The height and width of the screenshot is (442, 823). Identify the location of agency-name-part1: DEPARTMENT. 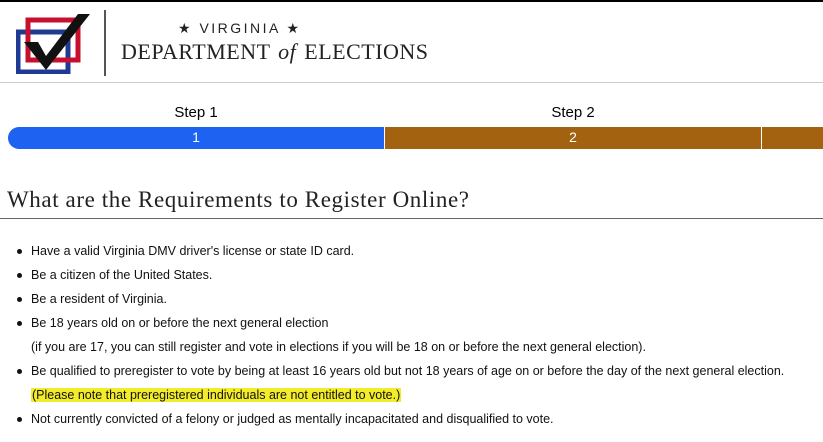
(196, 51).